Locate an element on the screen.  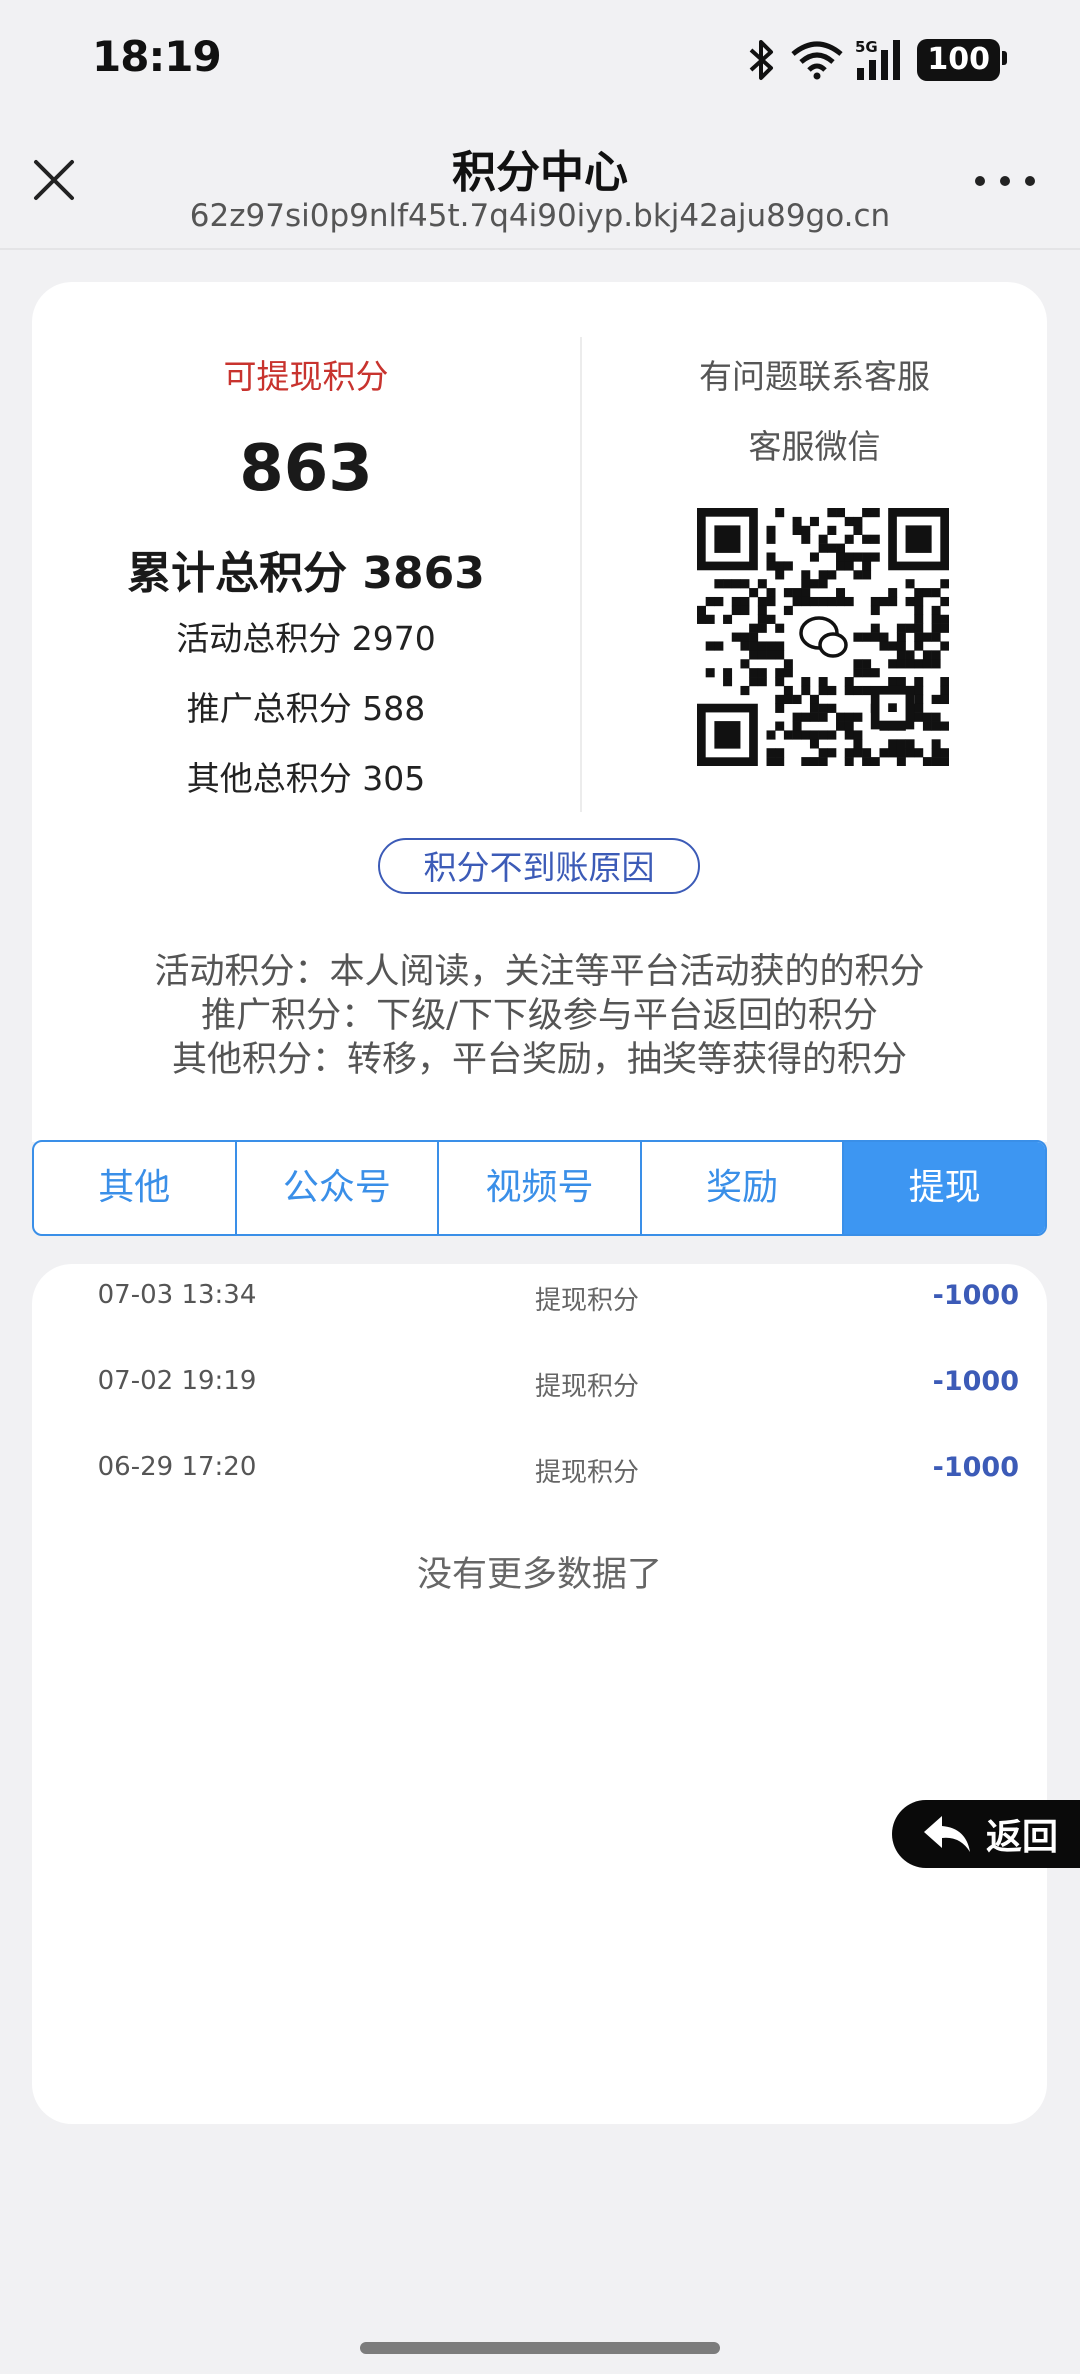
back-button-label: 返回 is located at coordinates (1022, 1837).